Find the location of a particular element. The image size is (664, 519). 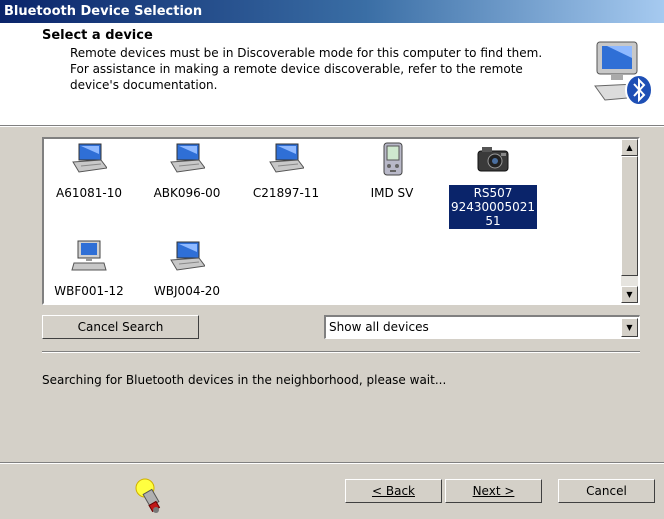

bluetooth-computer-icon is located at coordinates (623, 73).